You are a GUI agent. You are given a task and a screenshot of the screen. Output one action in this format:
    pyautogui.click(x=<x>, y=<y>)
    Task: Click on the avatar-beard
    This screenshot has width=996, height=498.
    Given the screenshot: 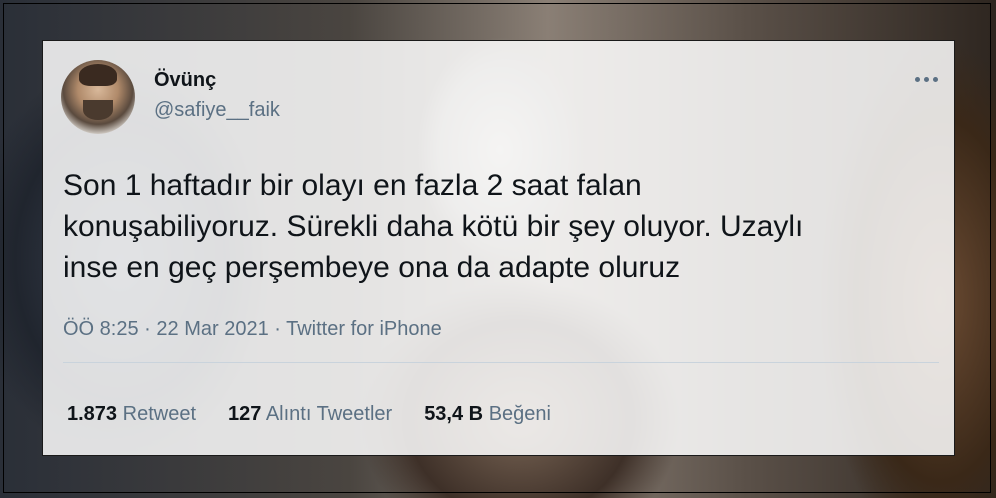 What is the action you would take?
    pyautogui.click(x=98, y=110)
    